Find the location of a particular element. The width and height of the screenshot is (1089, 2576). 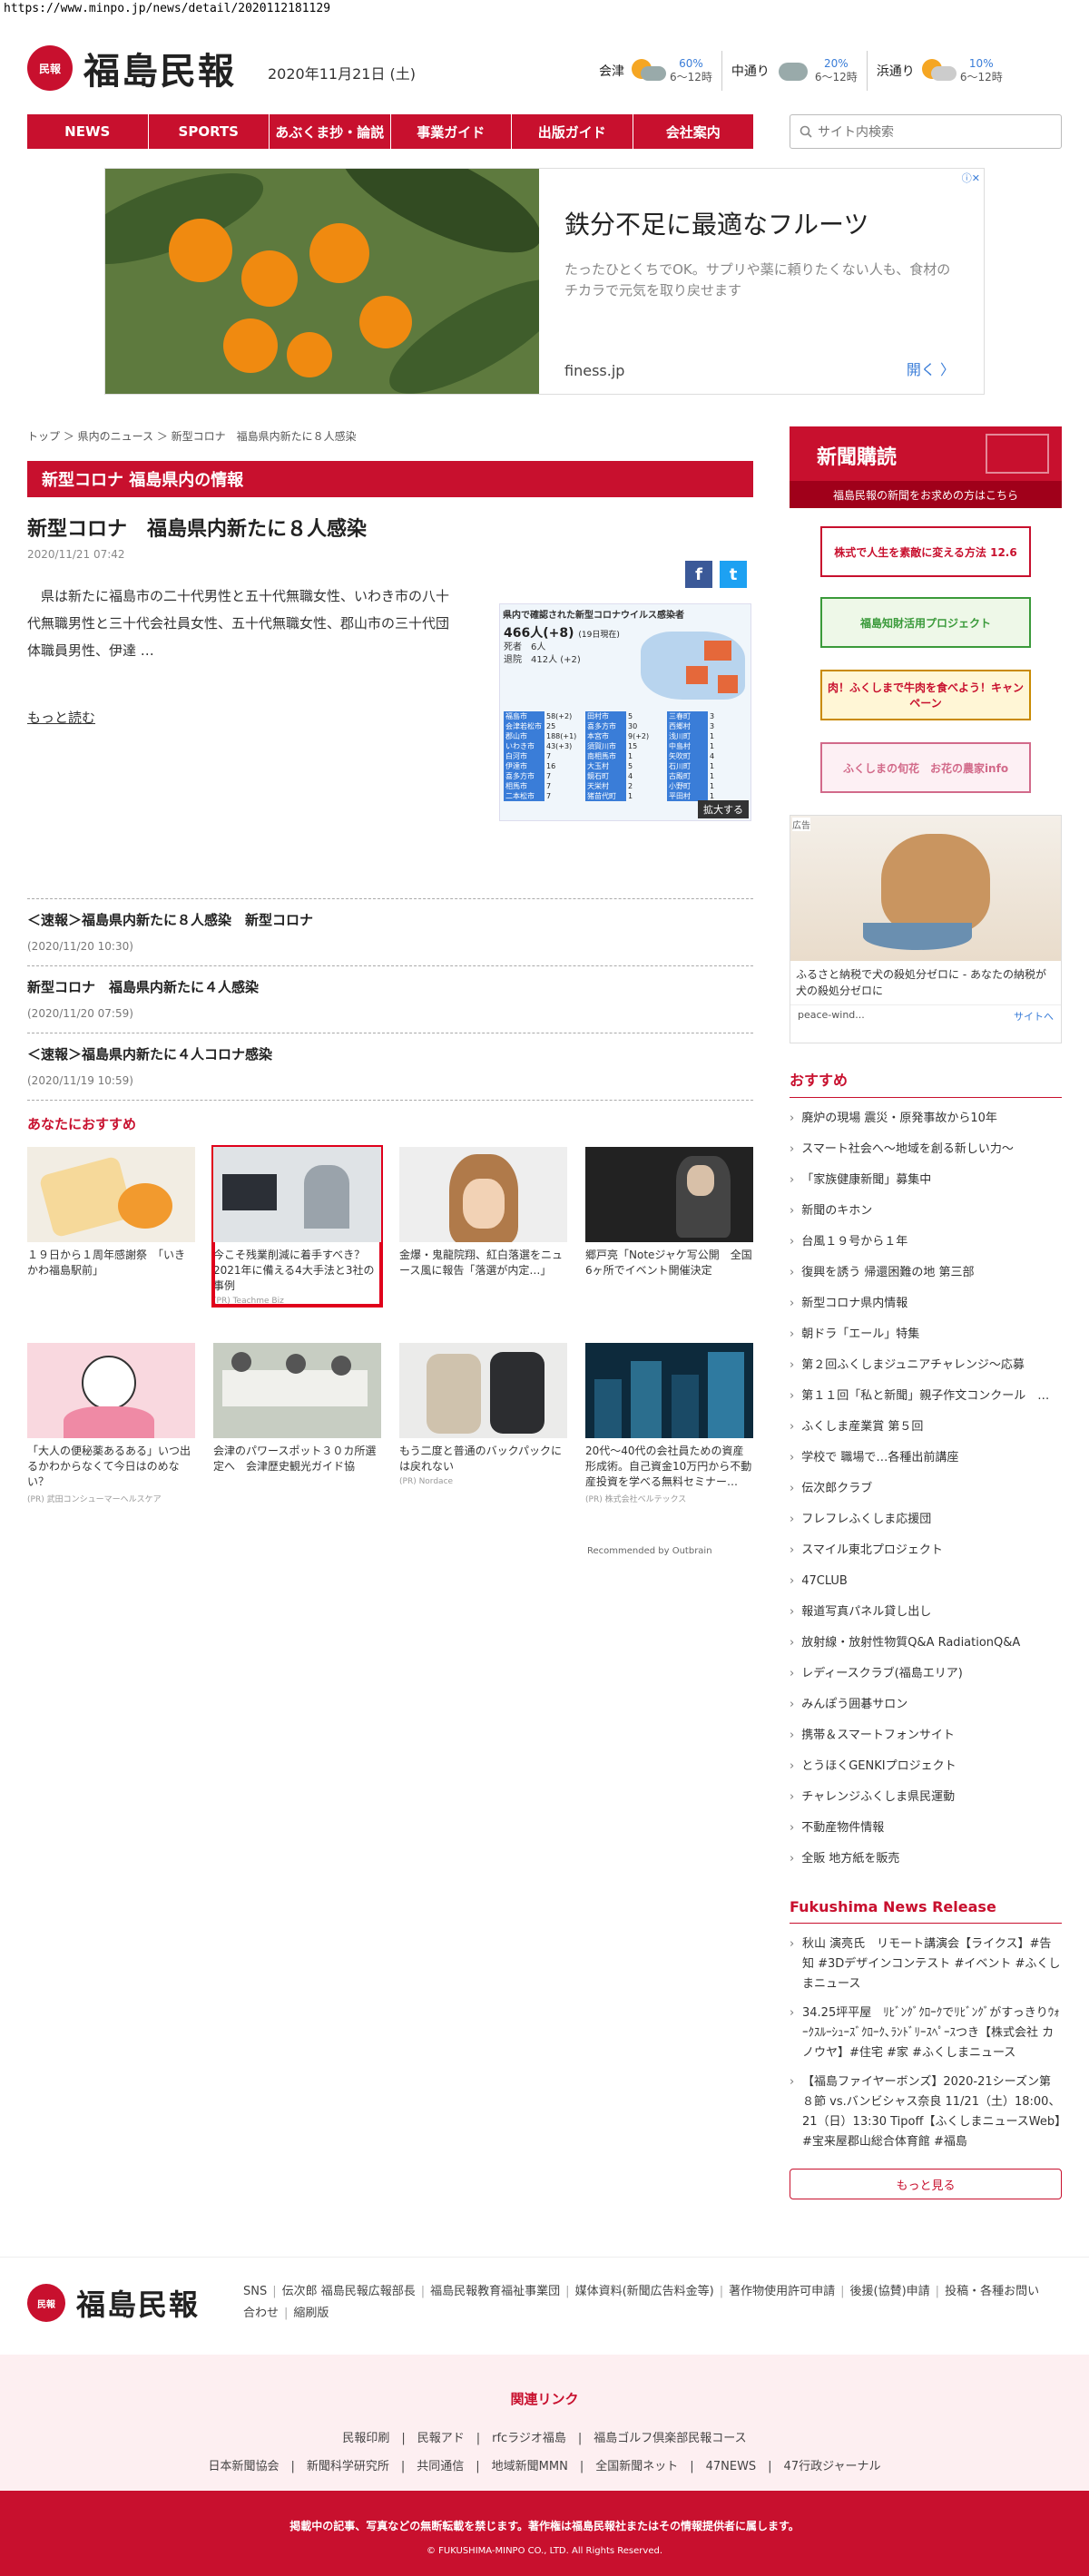

recommend-card: １９日から１周年感謝祭 「いきかわ福島駅前」 is located at coordinates (111, 1226).